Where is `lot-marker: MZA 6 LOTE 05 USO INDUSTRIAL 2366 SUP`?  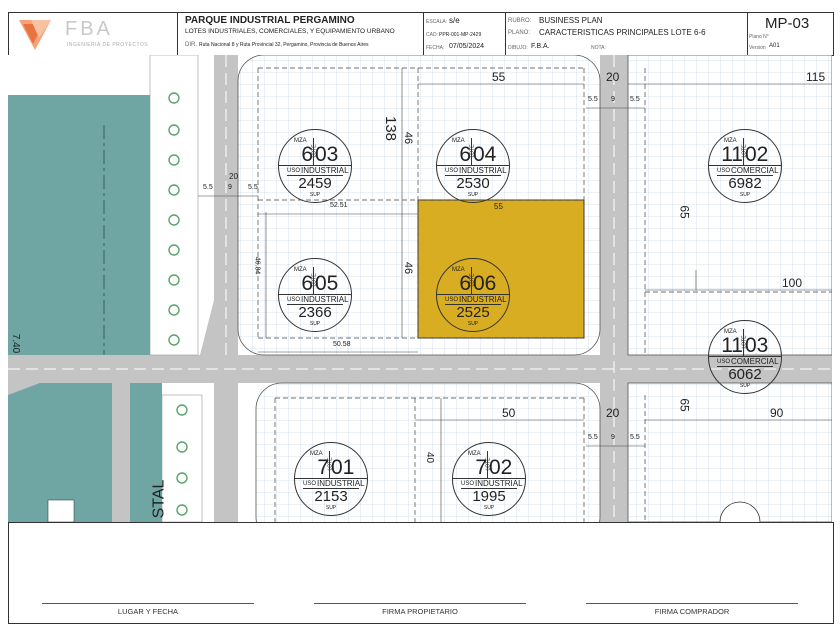
lot-marker: MZA 6 LOTE 05 USO INDUSTRIAL 2366 SUP is located at coordinates (315, 295).